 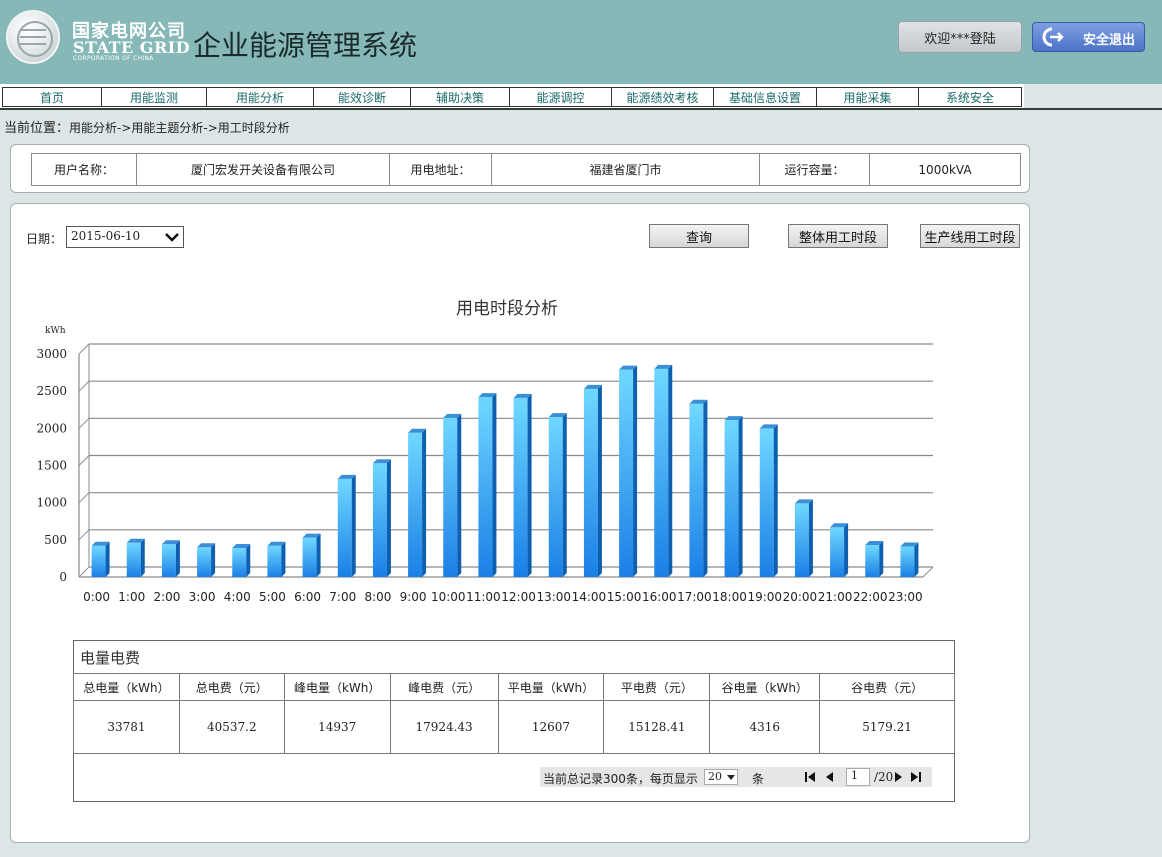 I want to click on table-header-cell: 峰电量（kWh）, so click(x=337, y=687).